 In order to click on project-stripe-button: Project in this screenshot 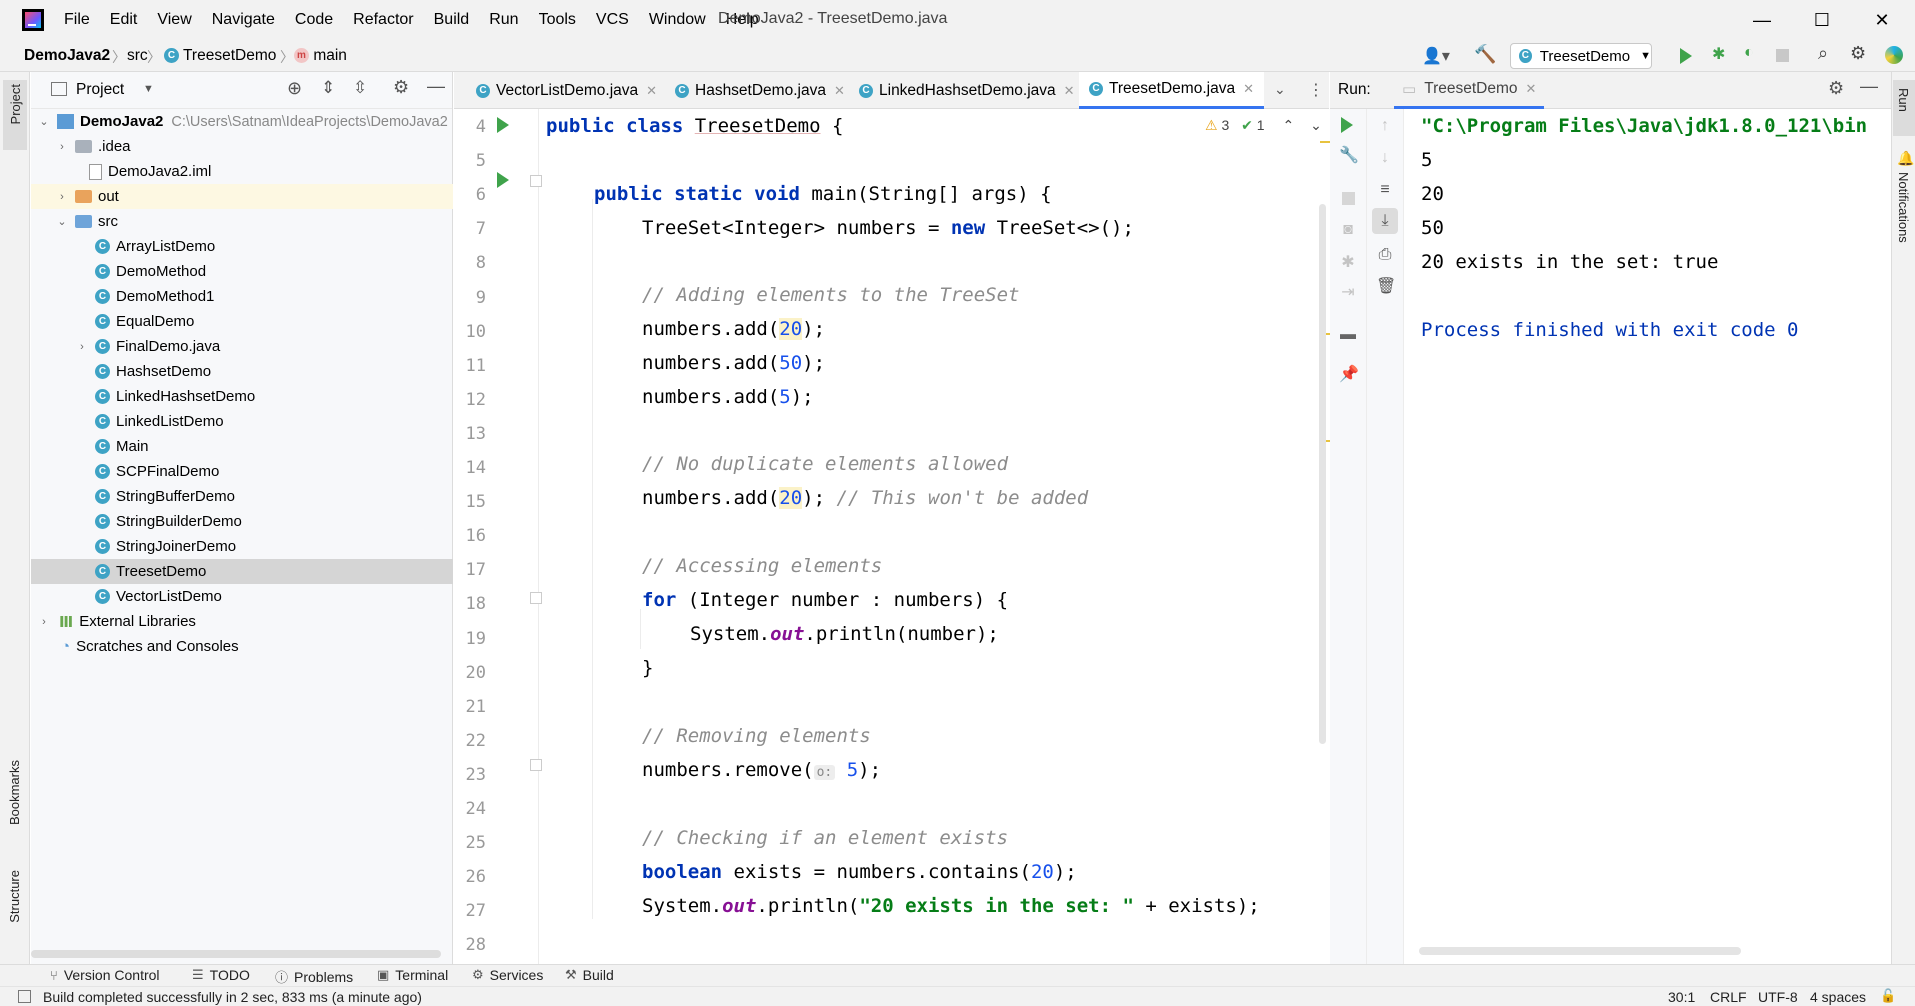, I will do `click(15, 115)`.